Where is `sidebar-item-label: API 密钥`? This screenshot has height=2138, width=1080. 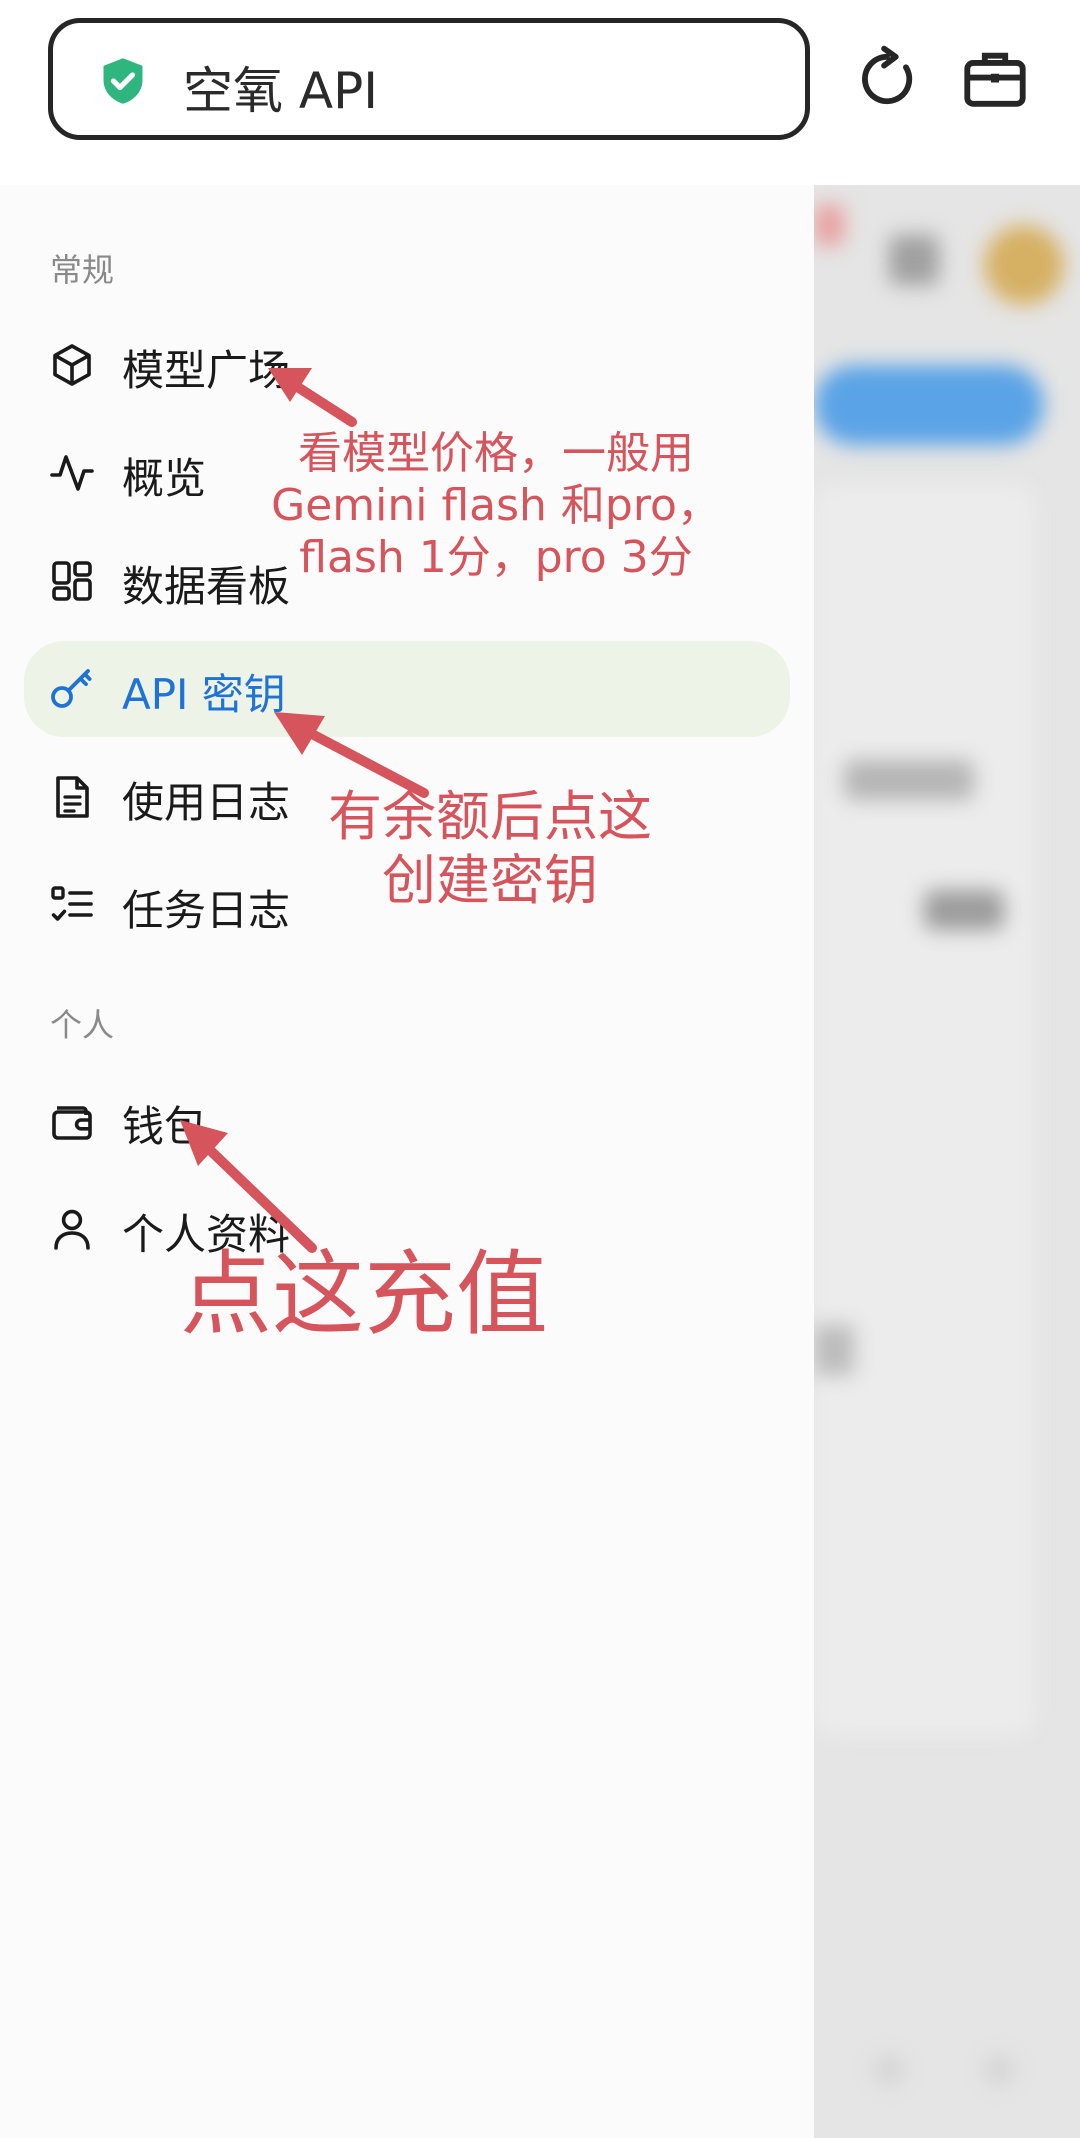
sidebar-item-label: API 密钥 is located at coordinates (204, 694).